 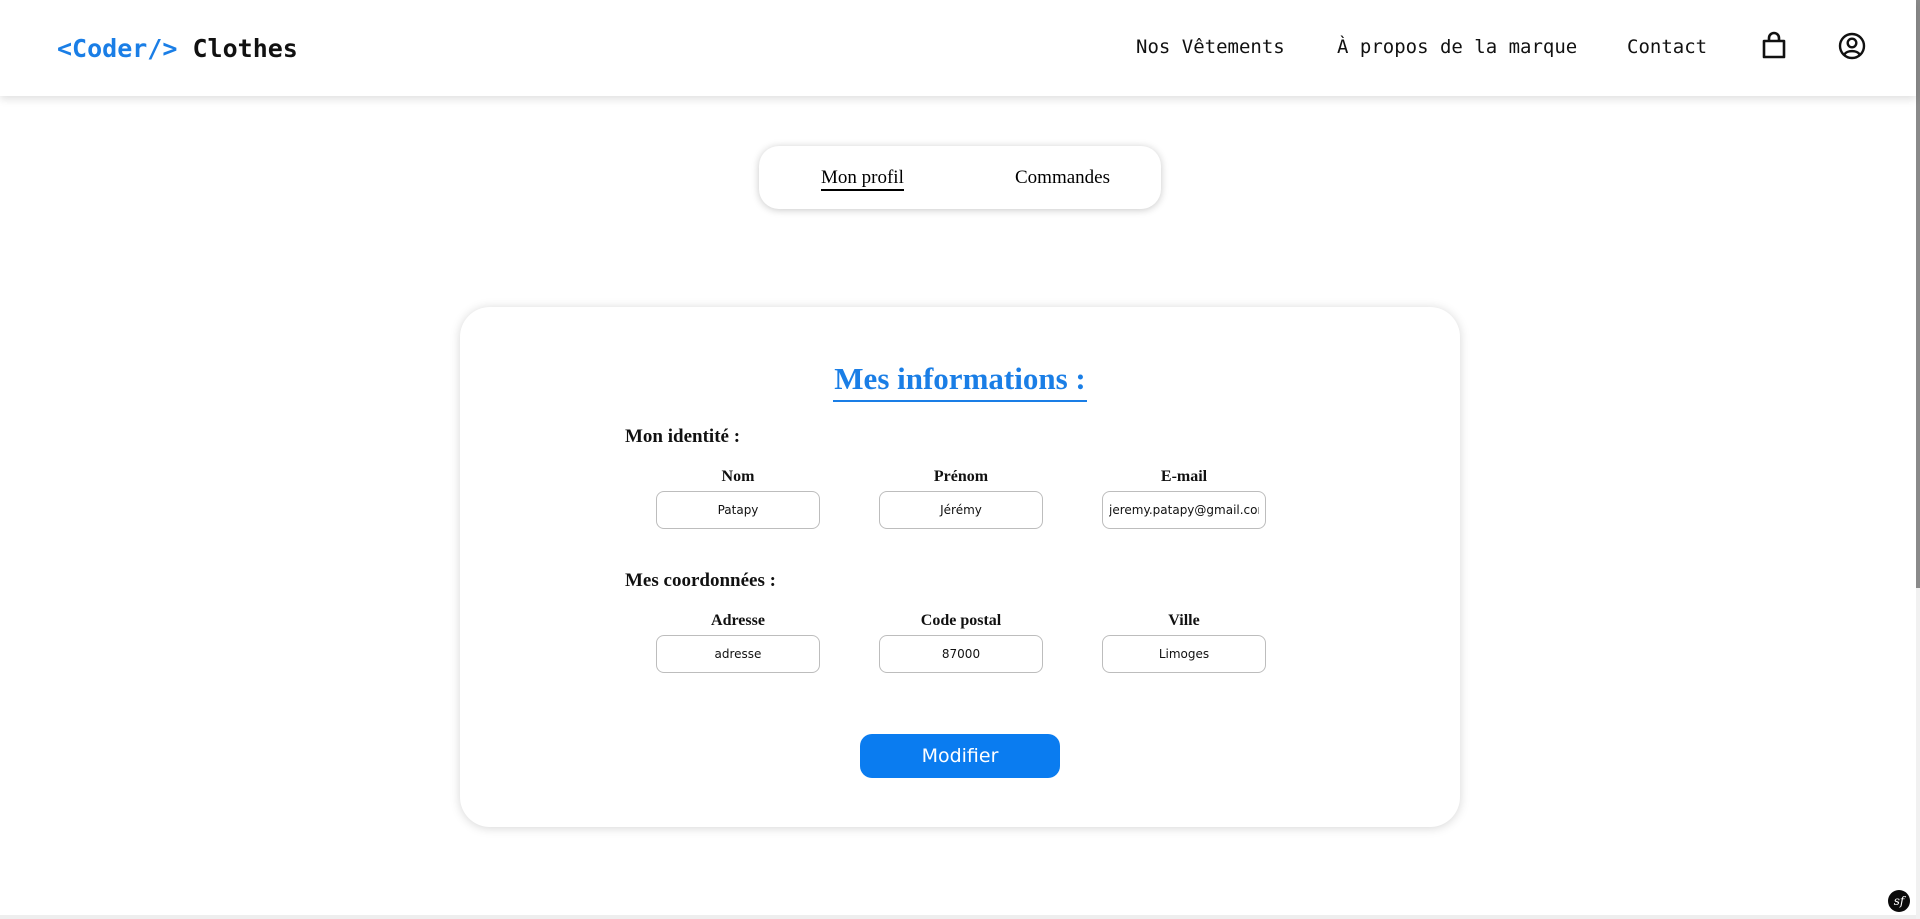 I want to click on contact-section-title: Mes coordonnées :, so click(x=700, y=580).